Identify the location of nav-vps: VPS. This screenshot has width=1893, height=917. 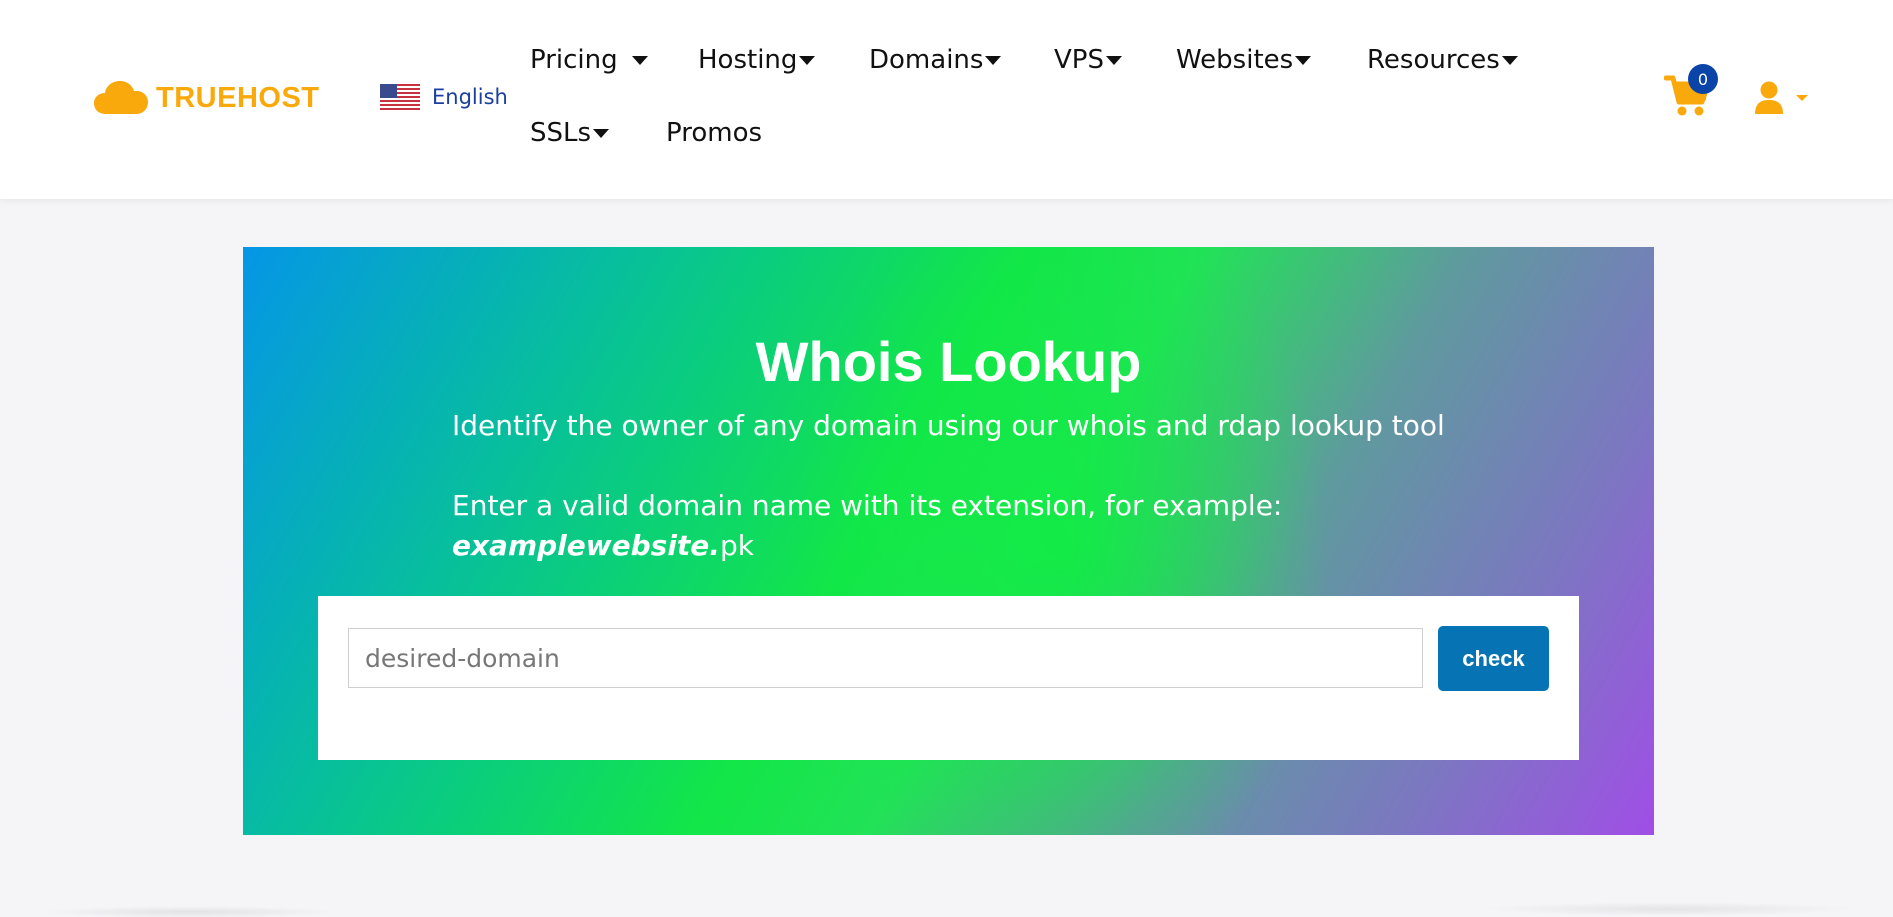
(1088, 60).